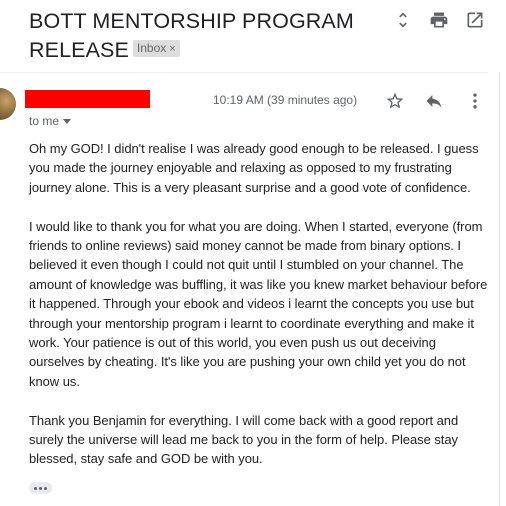 Image resolution: width=506 pixels, height=506 pixels. Describe the element at coordinates (172, 49) in the screenshot. I see `remove-label-button: ×` at that location.